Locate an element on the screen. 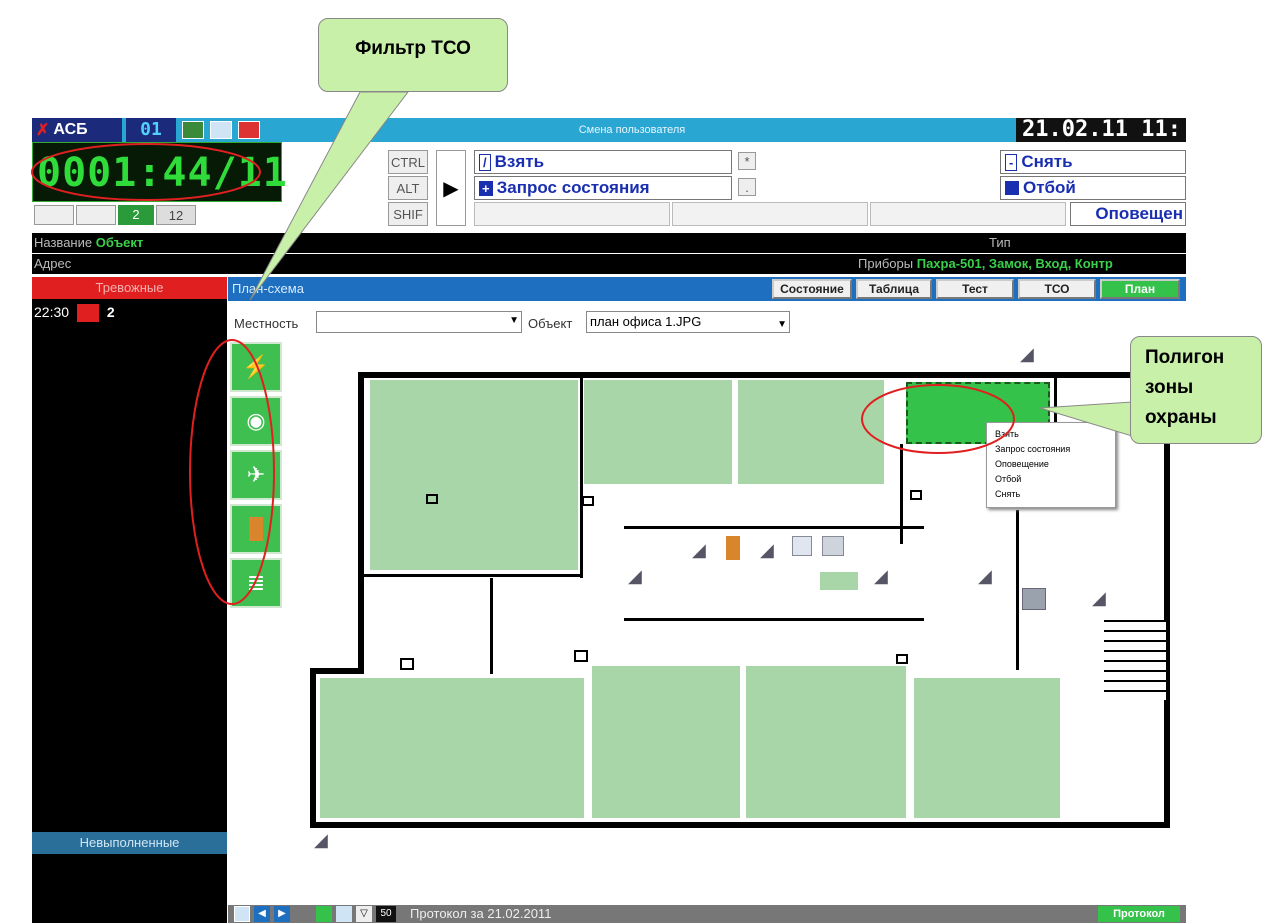 This screenshot has width=1266, height=923. prev-icon: ◀ is located at coordinates (262, 914).